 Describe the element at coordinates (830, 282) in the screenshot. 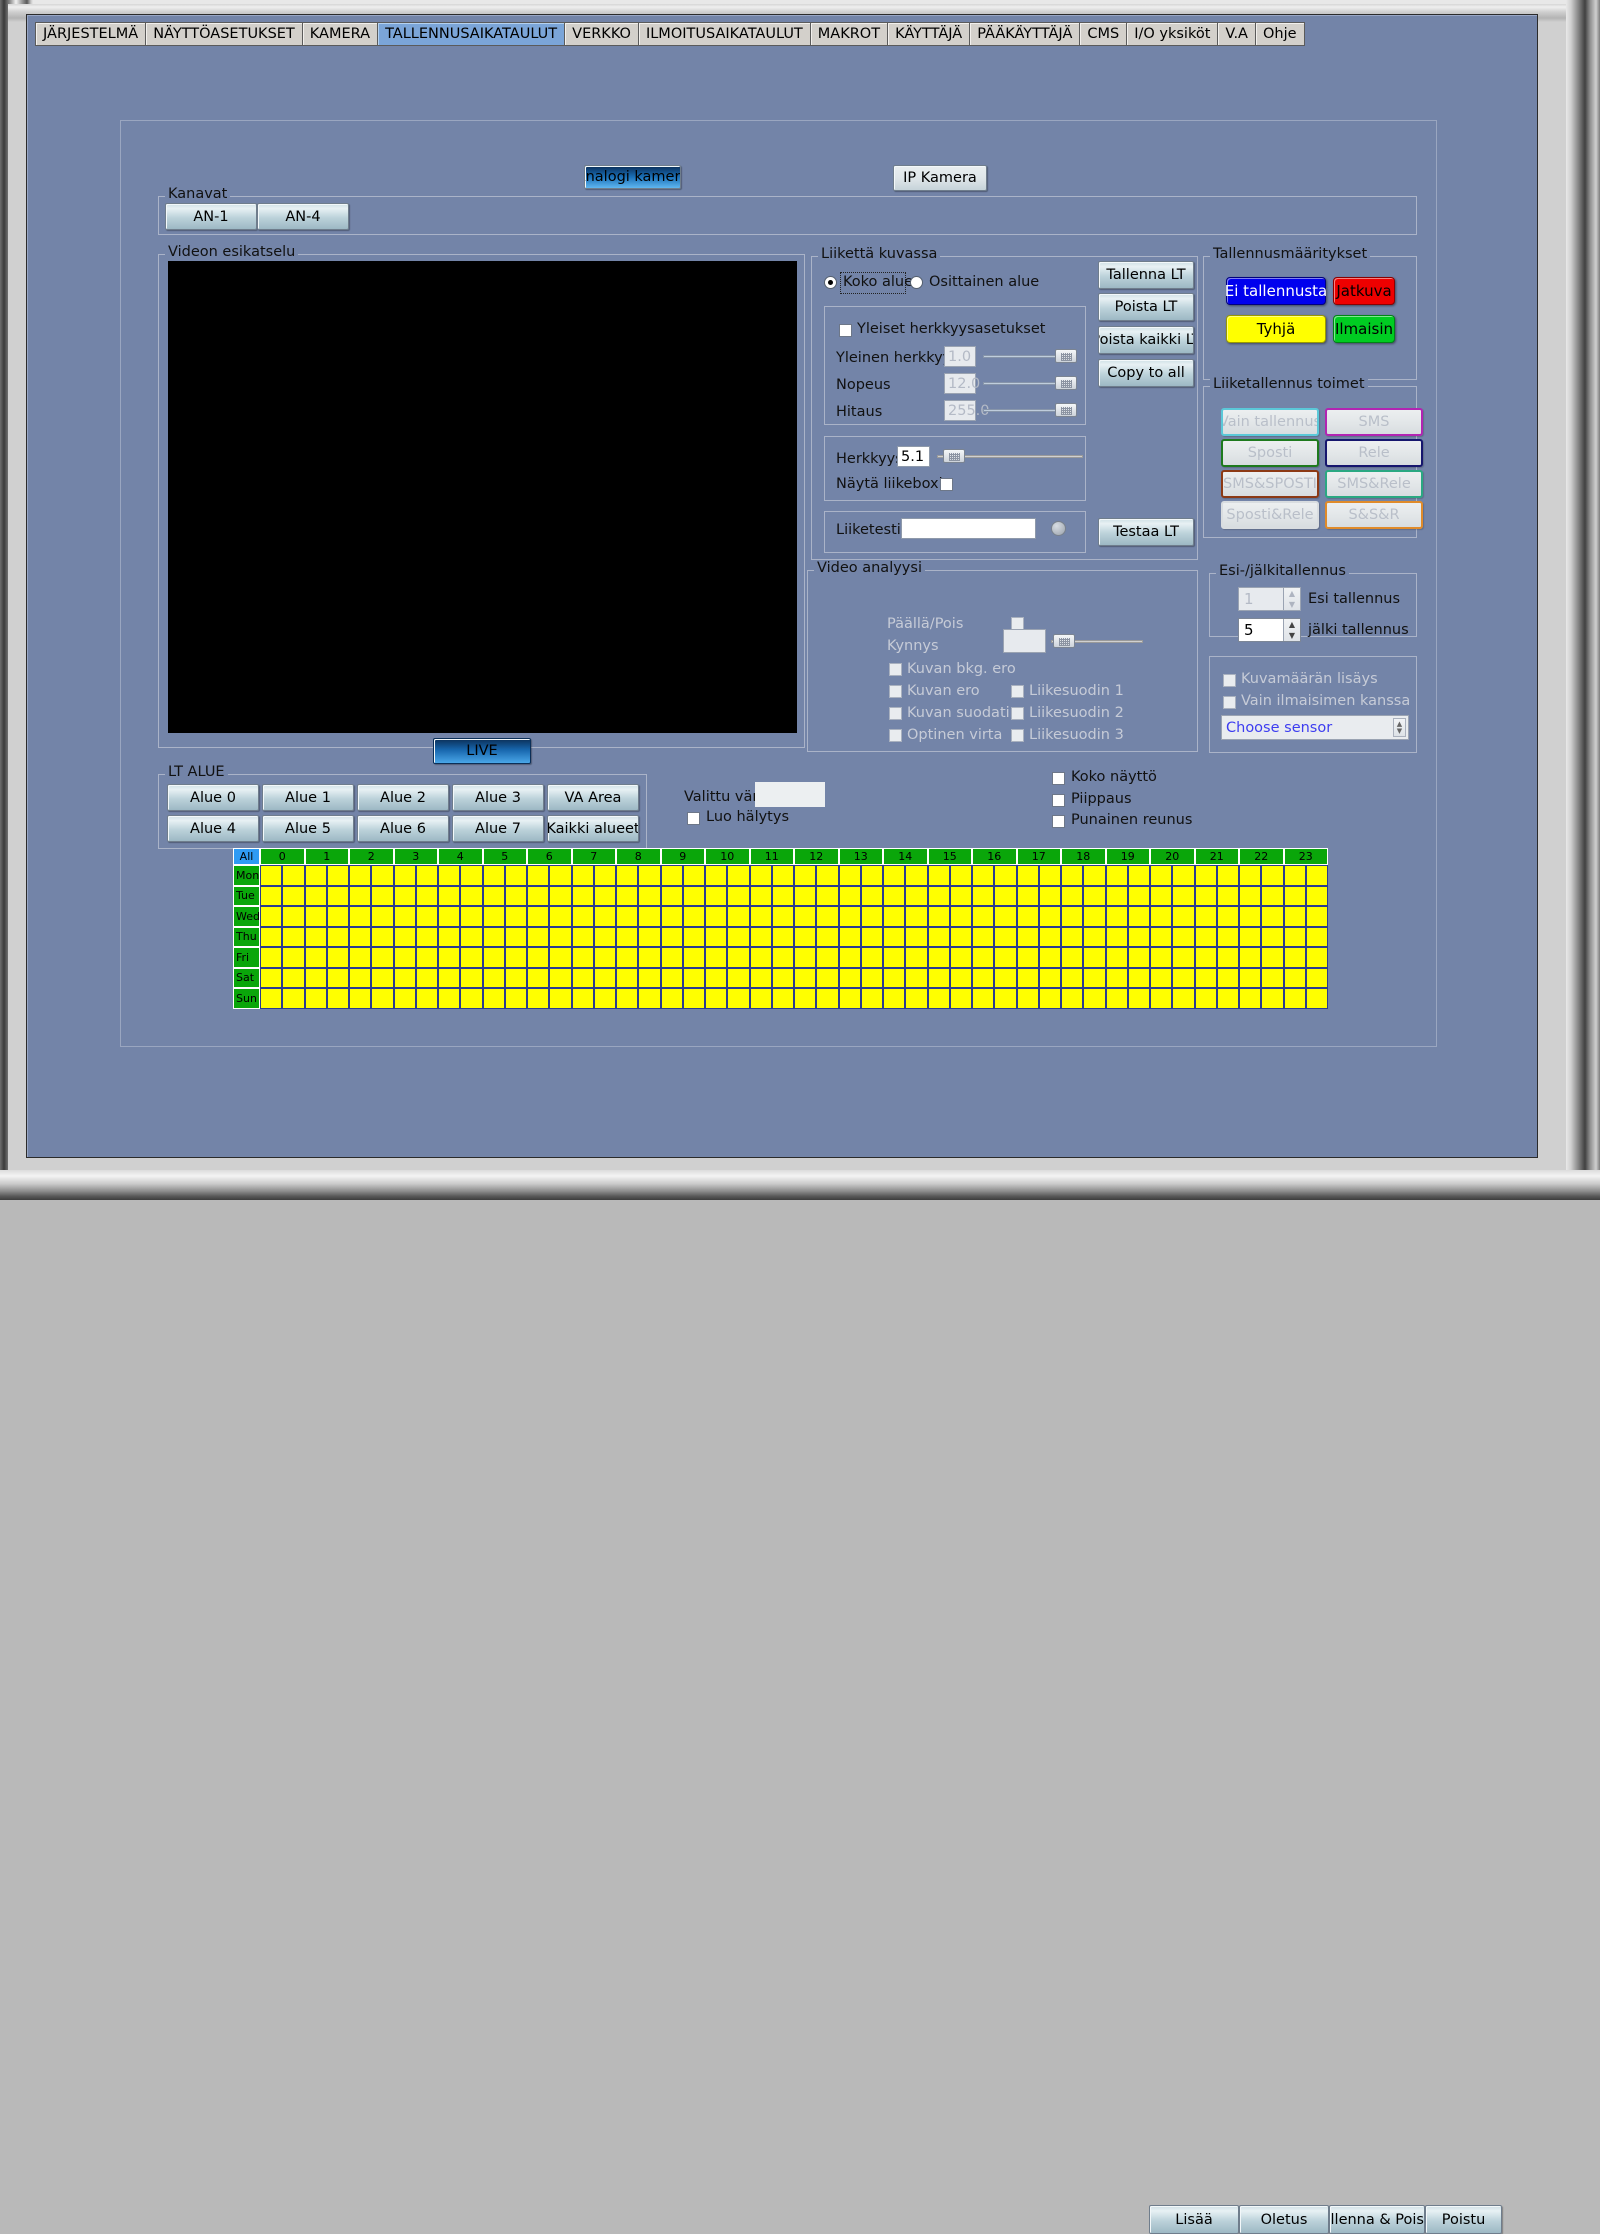

I see `radio-full-area` at that location.